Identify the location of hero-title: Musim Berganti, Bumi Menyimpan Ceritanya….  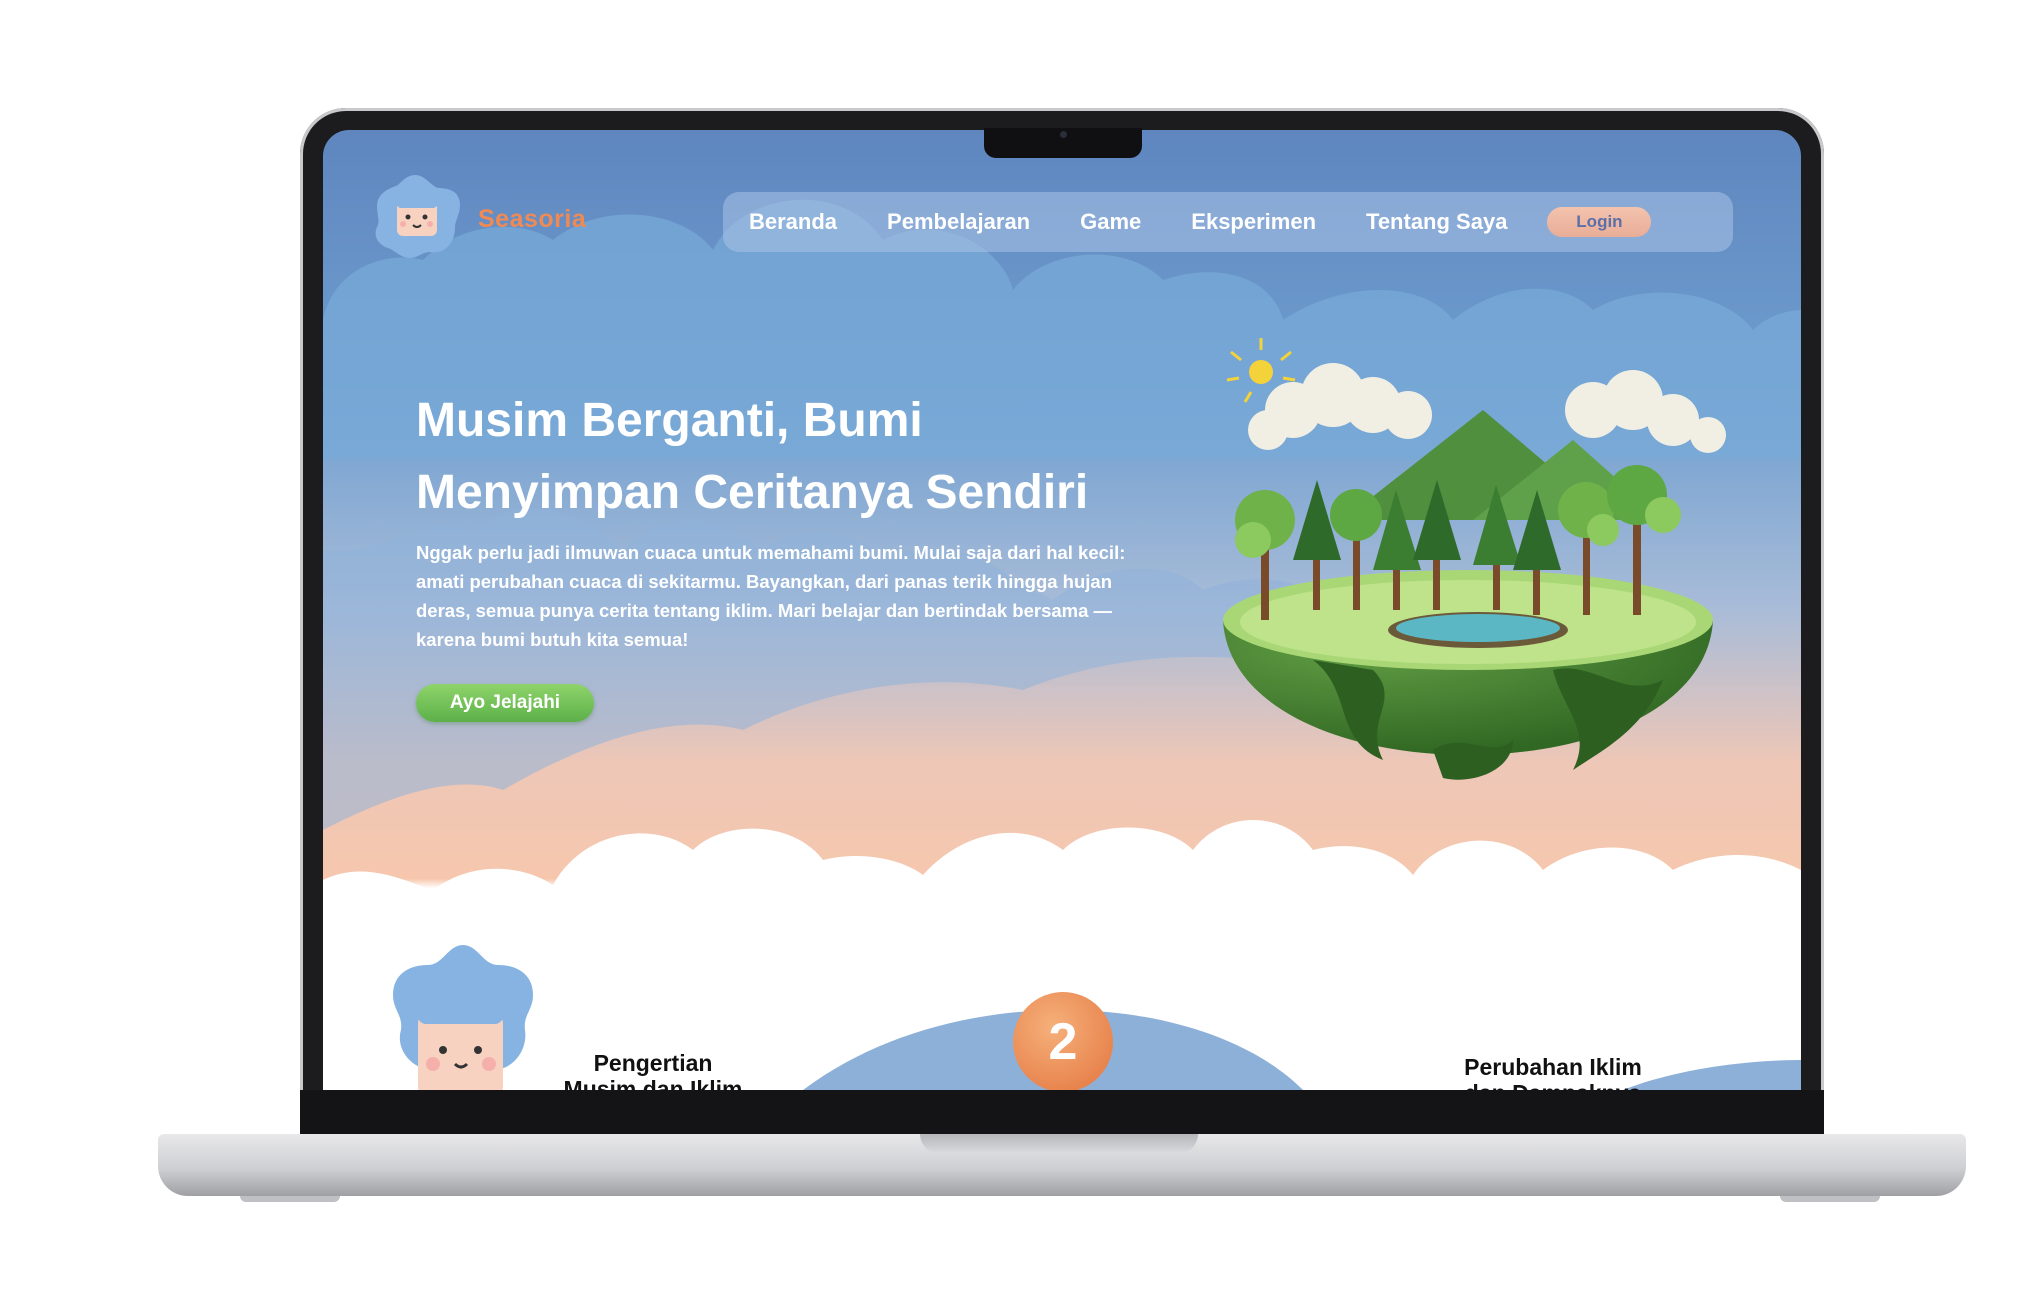
(806, 457).